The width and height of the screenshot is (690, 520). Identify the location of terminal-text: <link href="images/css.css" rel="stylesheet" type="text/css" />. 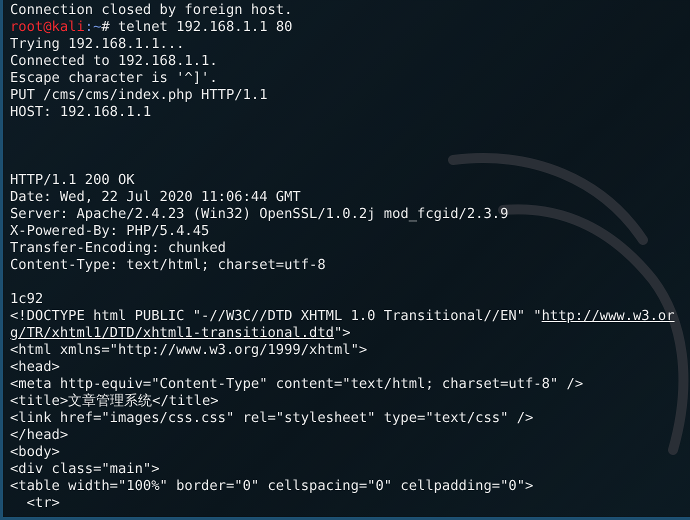
(272, 418).